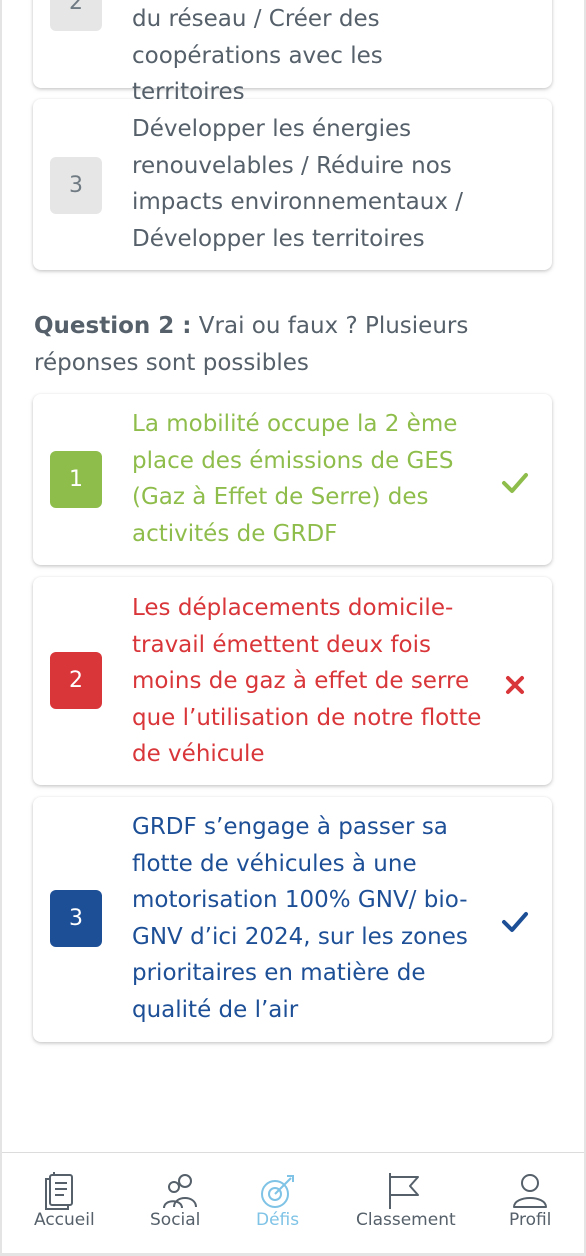 The image size is (586, 1256). I want to click on tab-label: Classement, so click(406, 1220).